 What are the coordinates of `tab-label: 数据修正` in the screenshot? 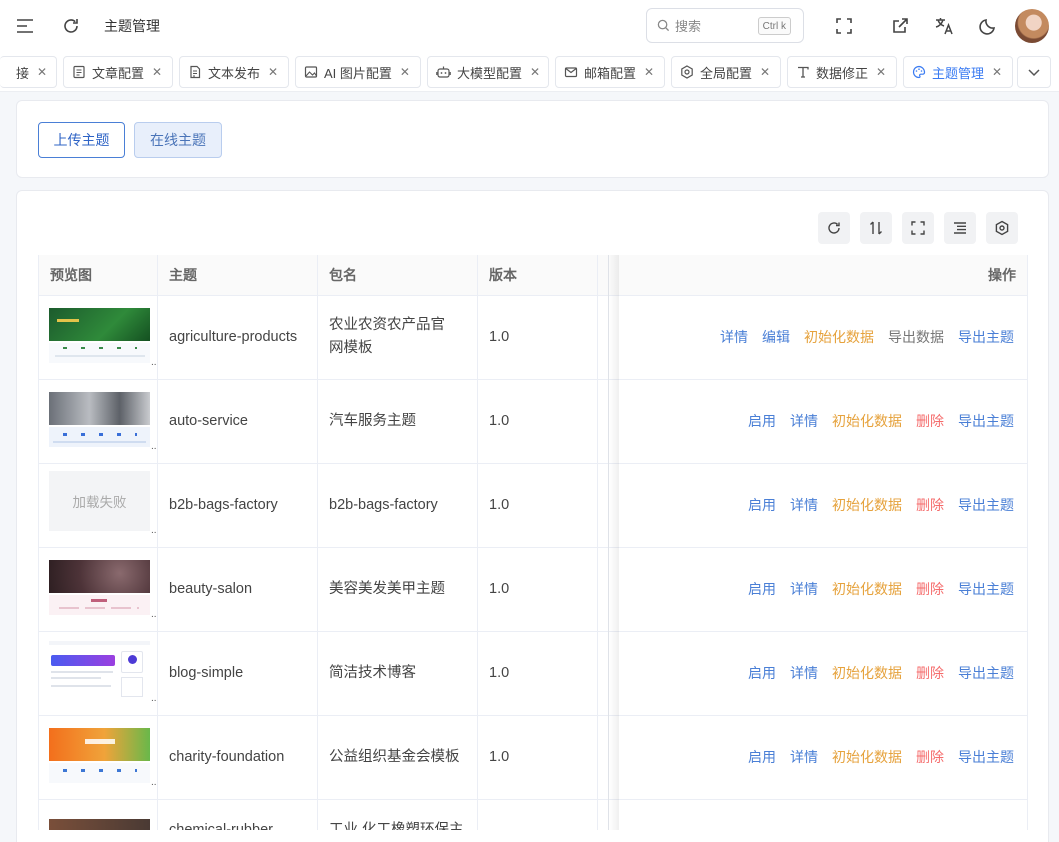 It's located at (842, 73).